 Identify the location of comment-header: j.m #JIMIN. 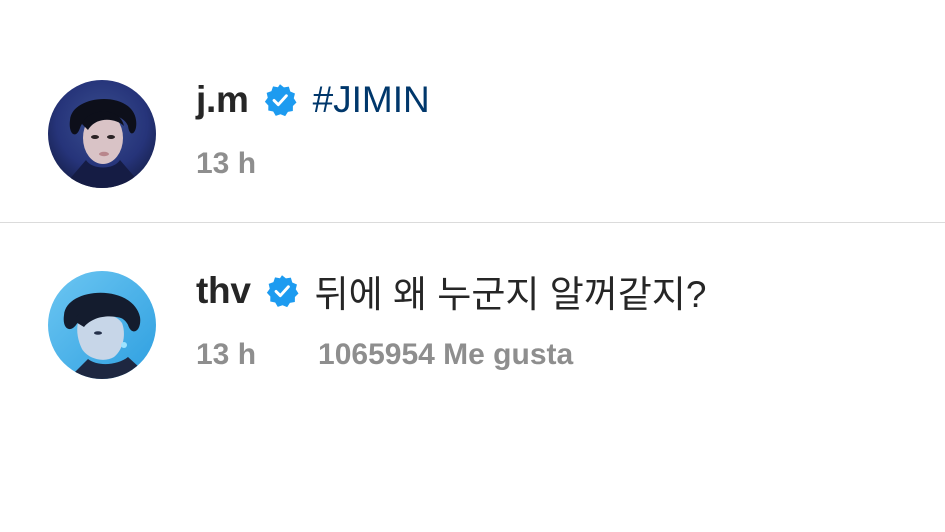
(313, 100).